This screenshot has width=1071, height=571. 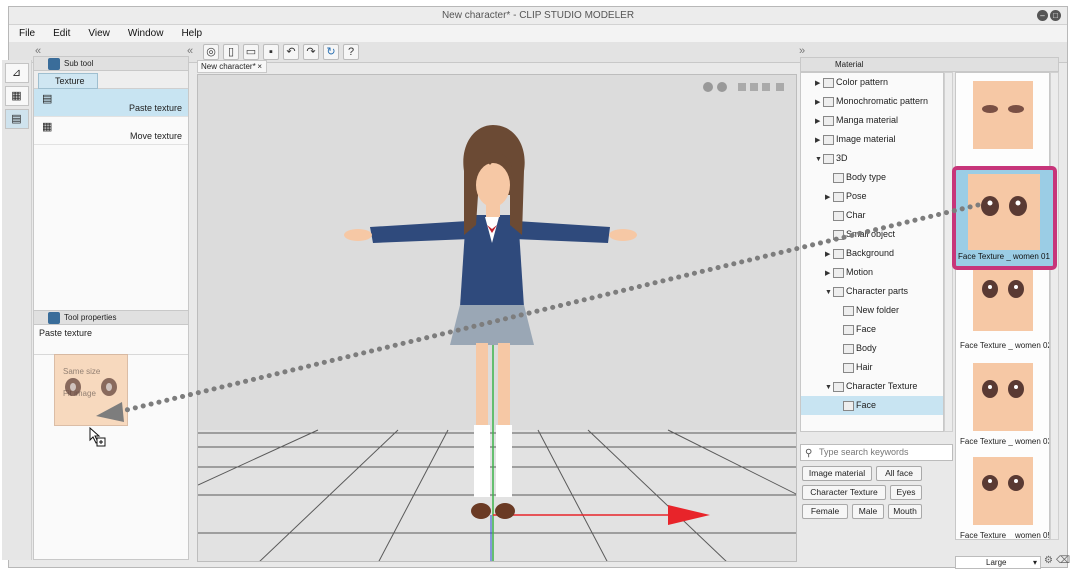 What do you see at coordinates (1055, 15) in the screenshot?
I see `maximize-icon: □` at bounding box center [1055, 15].